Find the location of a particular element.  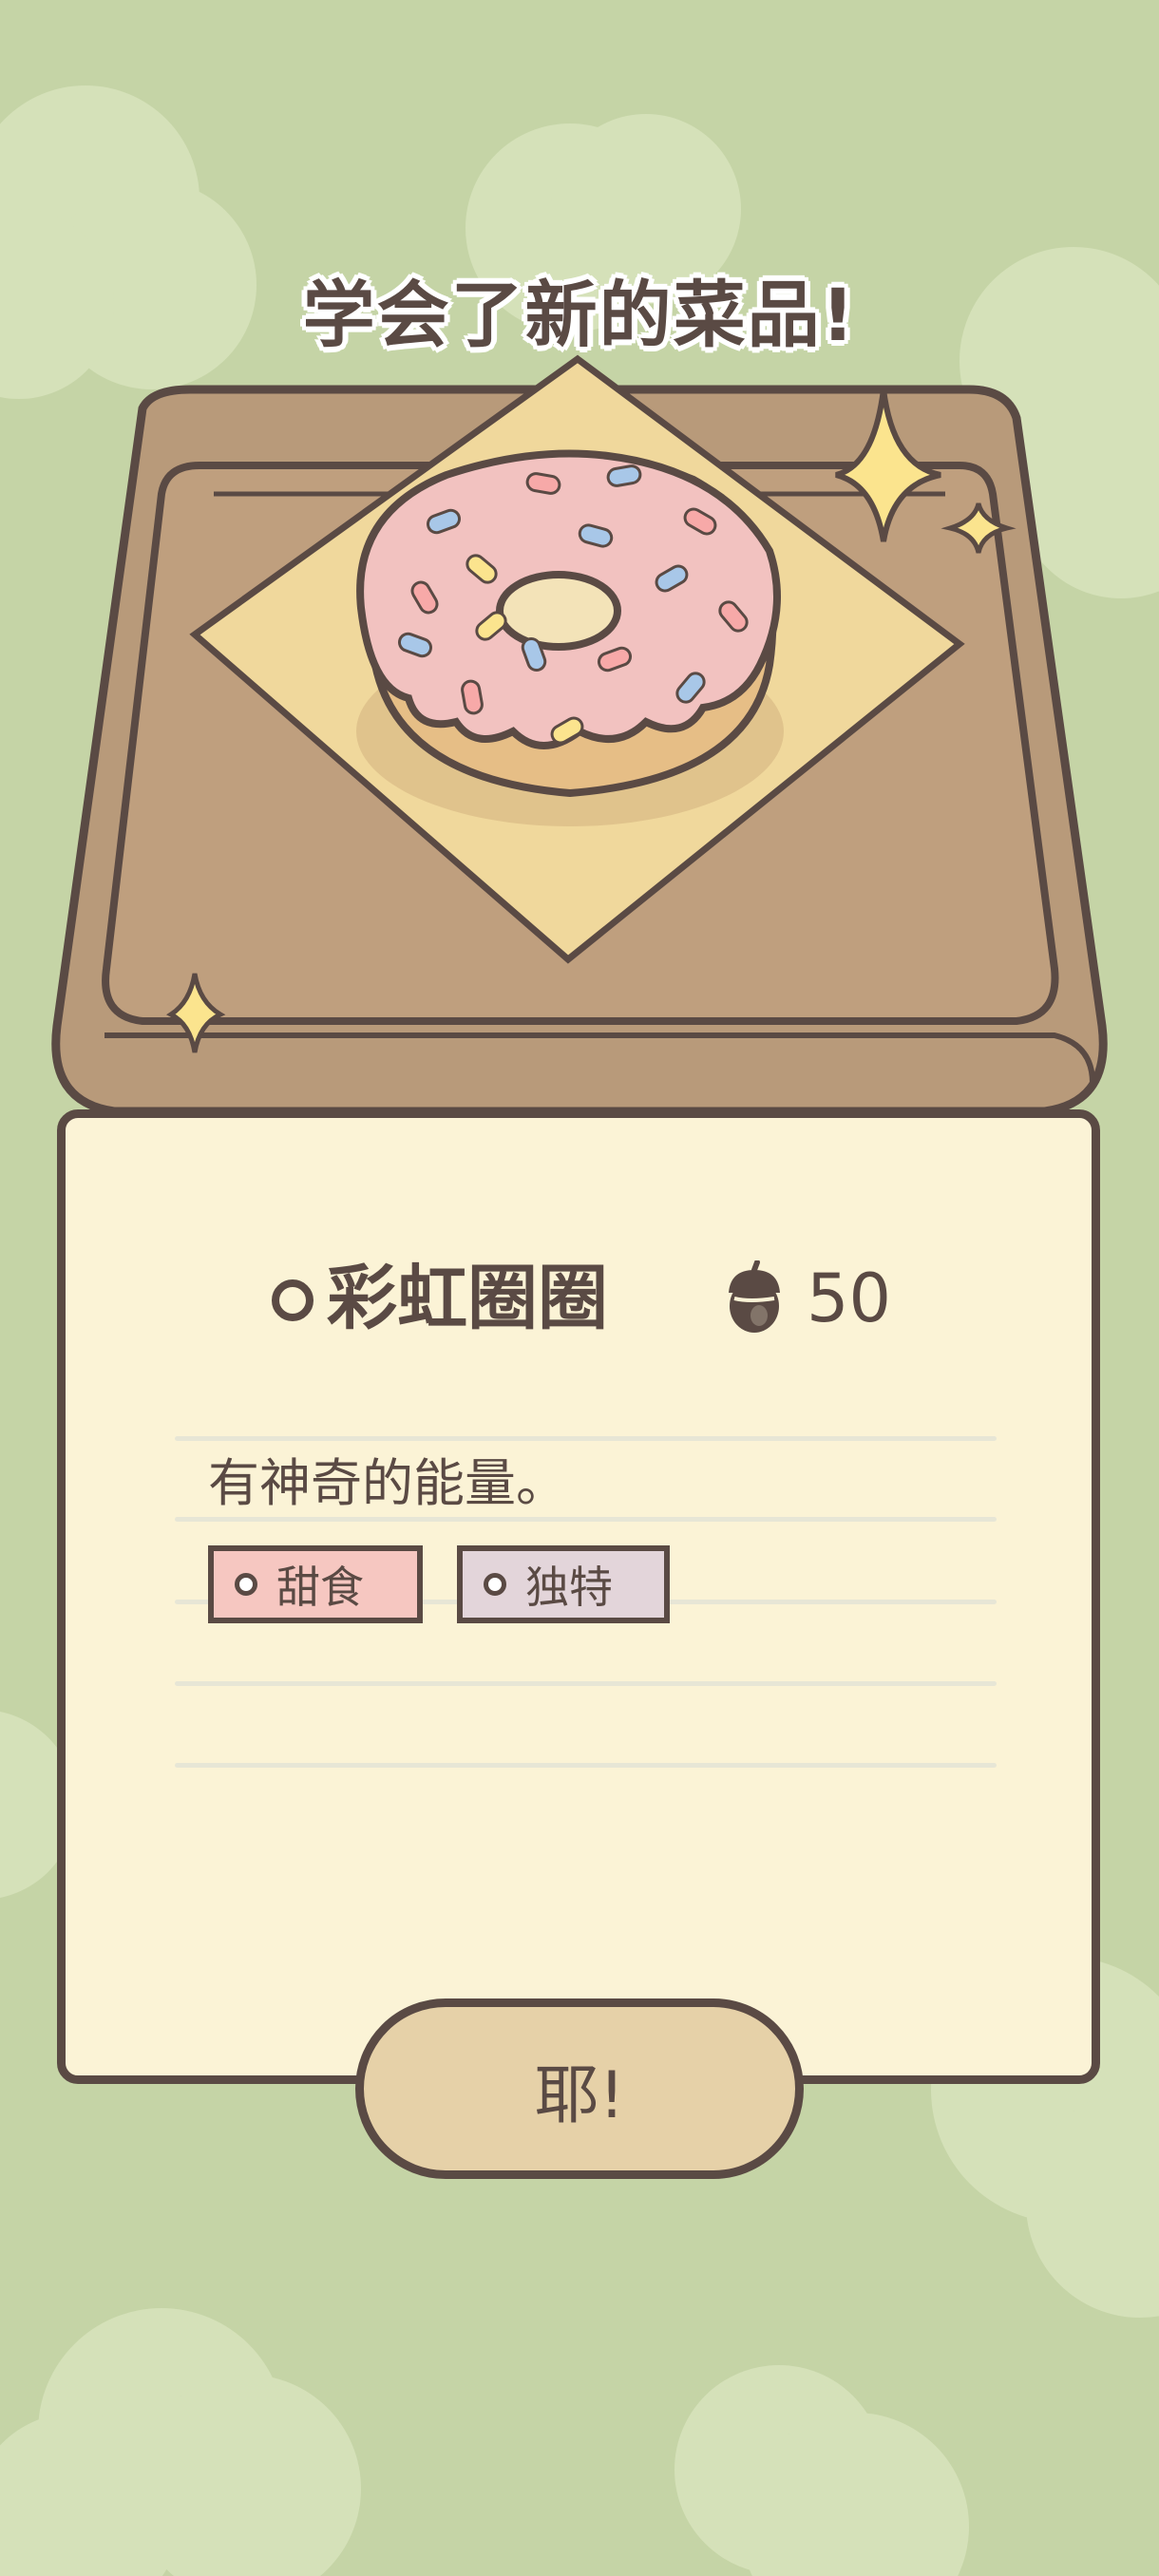

dish-price: 50 is located at coordinates (849, 1298).